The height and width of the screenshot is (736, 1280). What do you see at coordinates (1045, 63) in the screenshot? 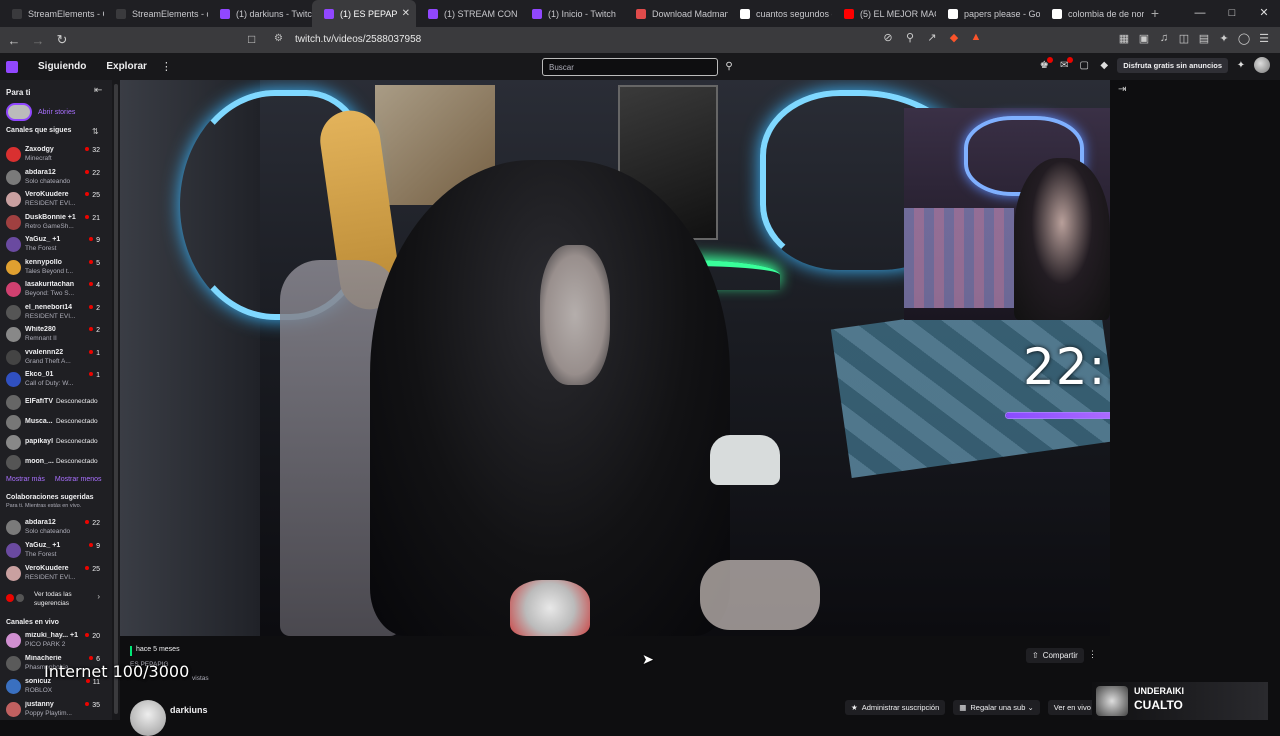
I see `crown-icon: ♚` at bounding box center [1045, 63].